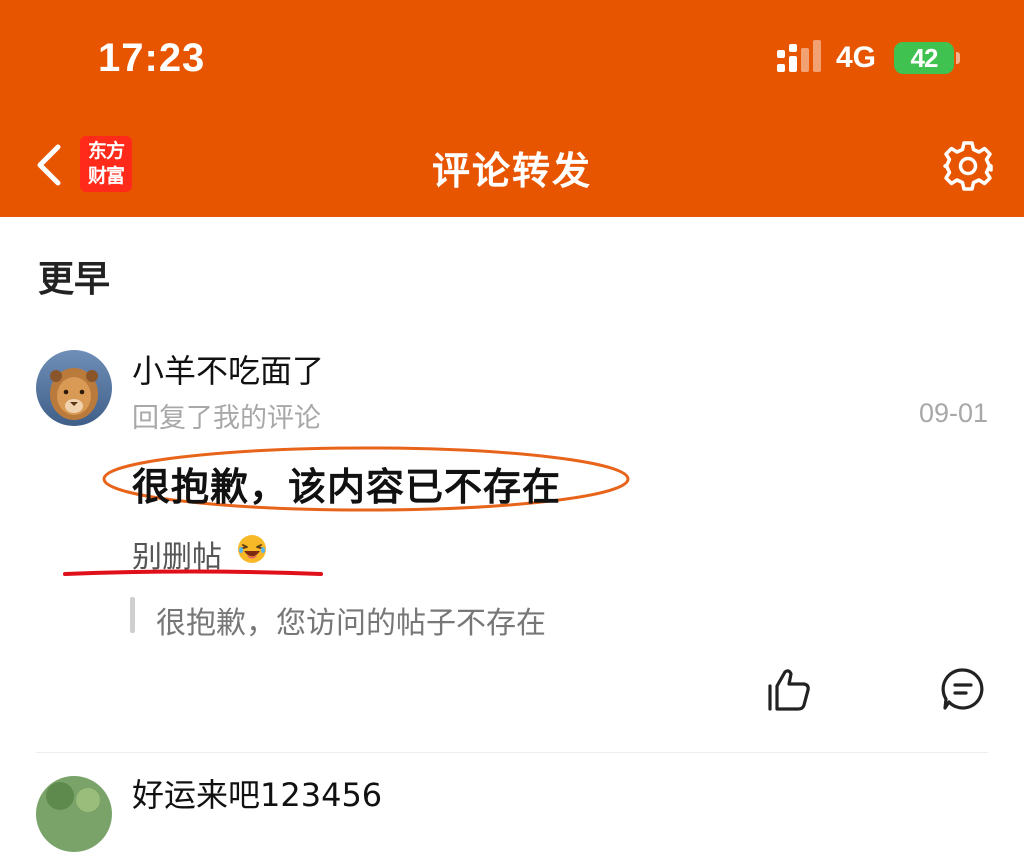  What do you see at coordinates (252, 549) in the screenshot?
I see `laughing-face-emoji-icon` at bounding box center [252, 549].